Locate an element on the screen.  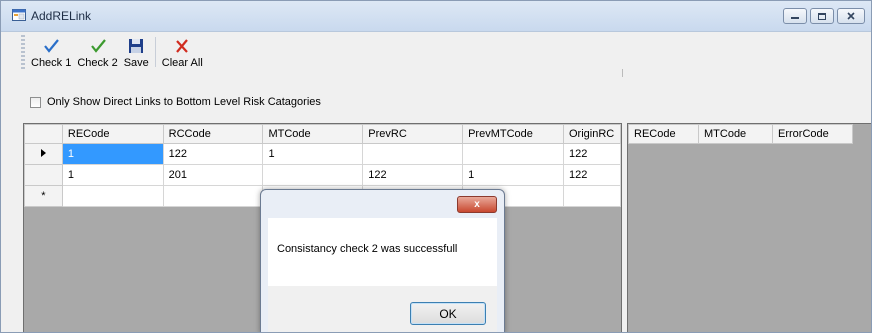
dialog-close-button: x is located at coordinates (477, 204).